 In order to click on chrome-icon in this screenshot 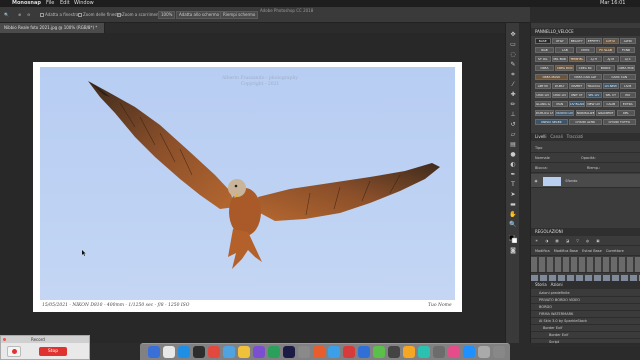, I will do `click(214, 352)`.